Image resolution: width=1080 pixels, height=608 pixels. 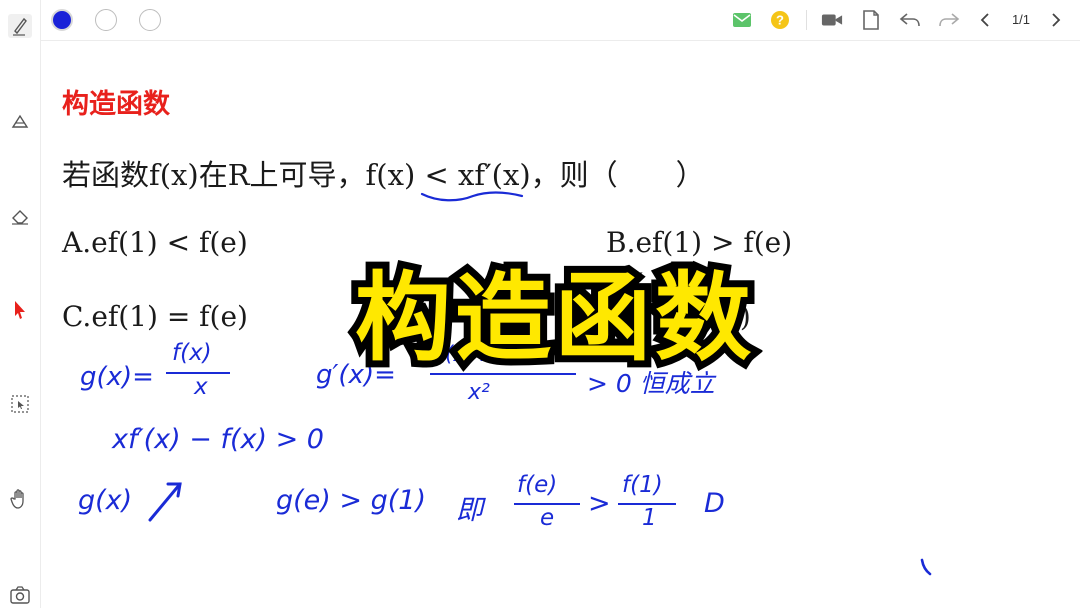 I want to click on hw-gt: >, so click(x=599, y=503).